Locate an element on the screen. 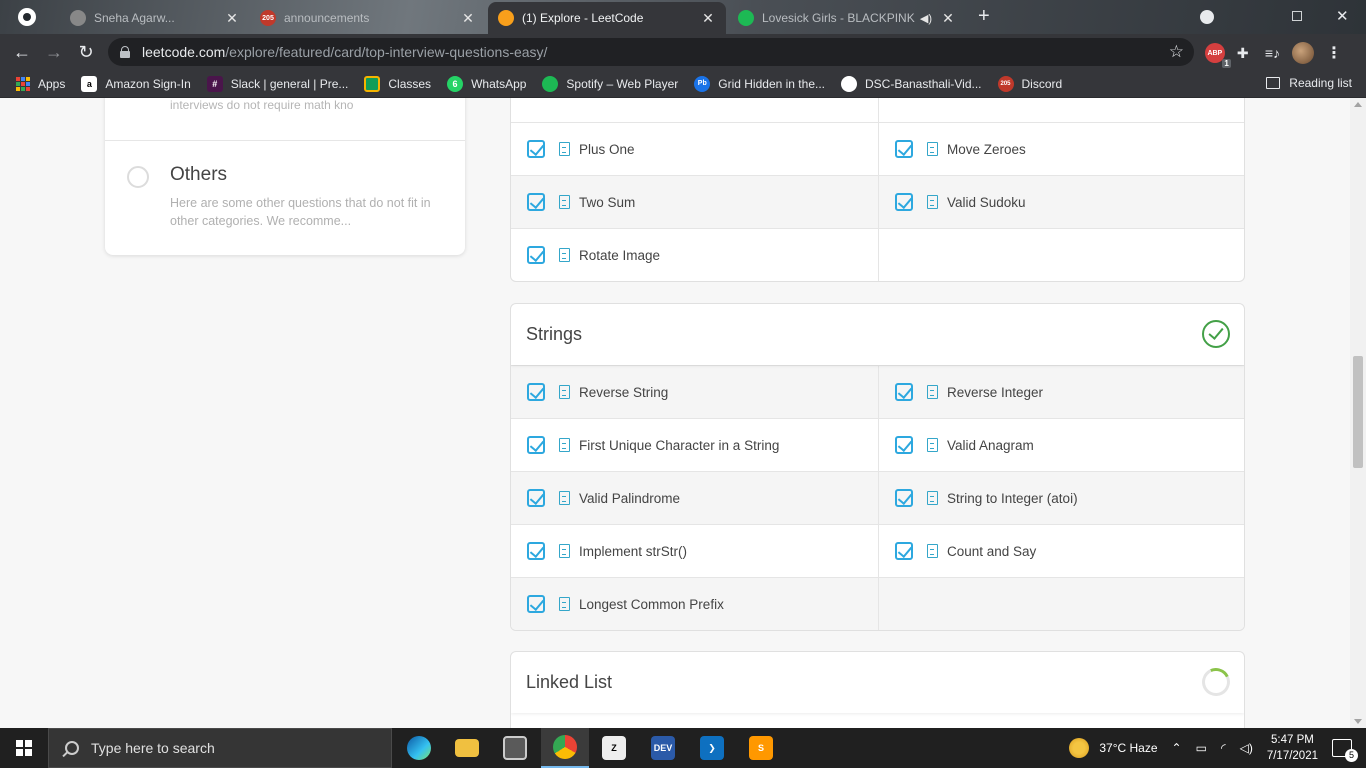 This screenshot has width=1366, height=768. question-cell: Move Zeroes is located at coordinates (1061, 149).